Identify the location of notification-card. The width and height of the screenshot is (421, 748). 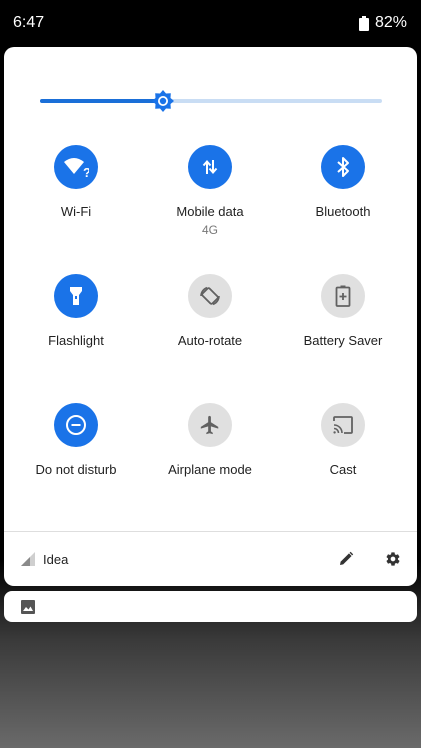
(210, 606).